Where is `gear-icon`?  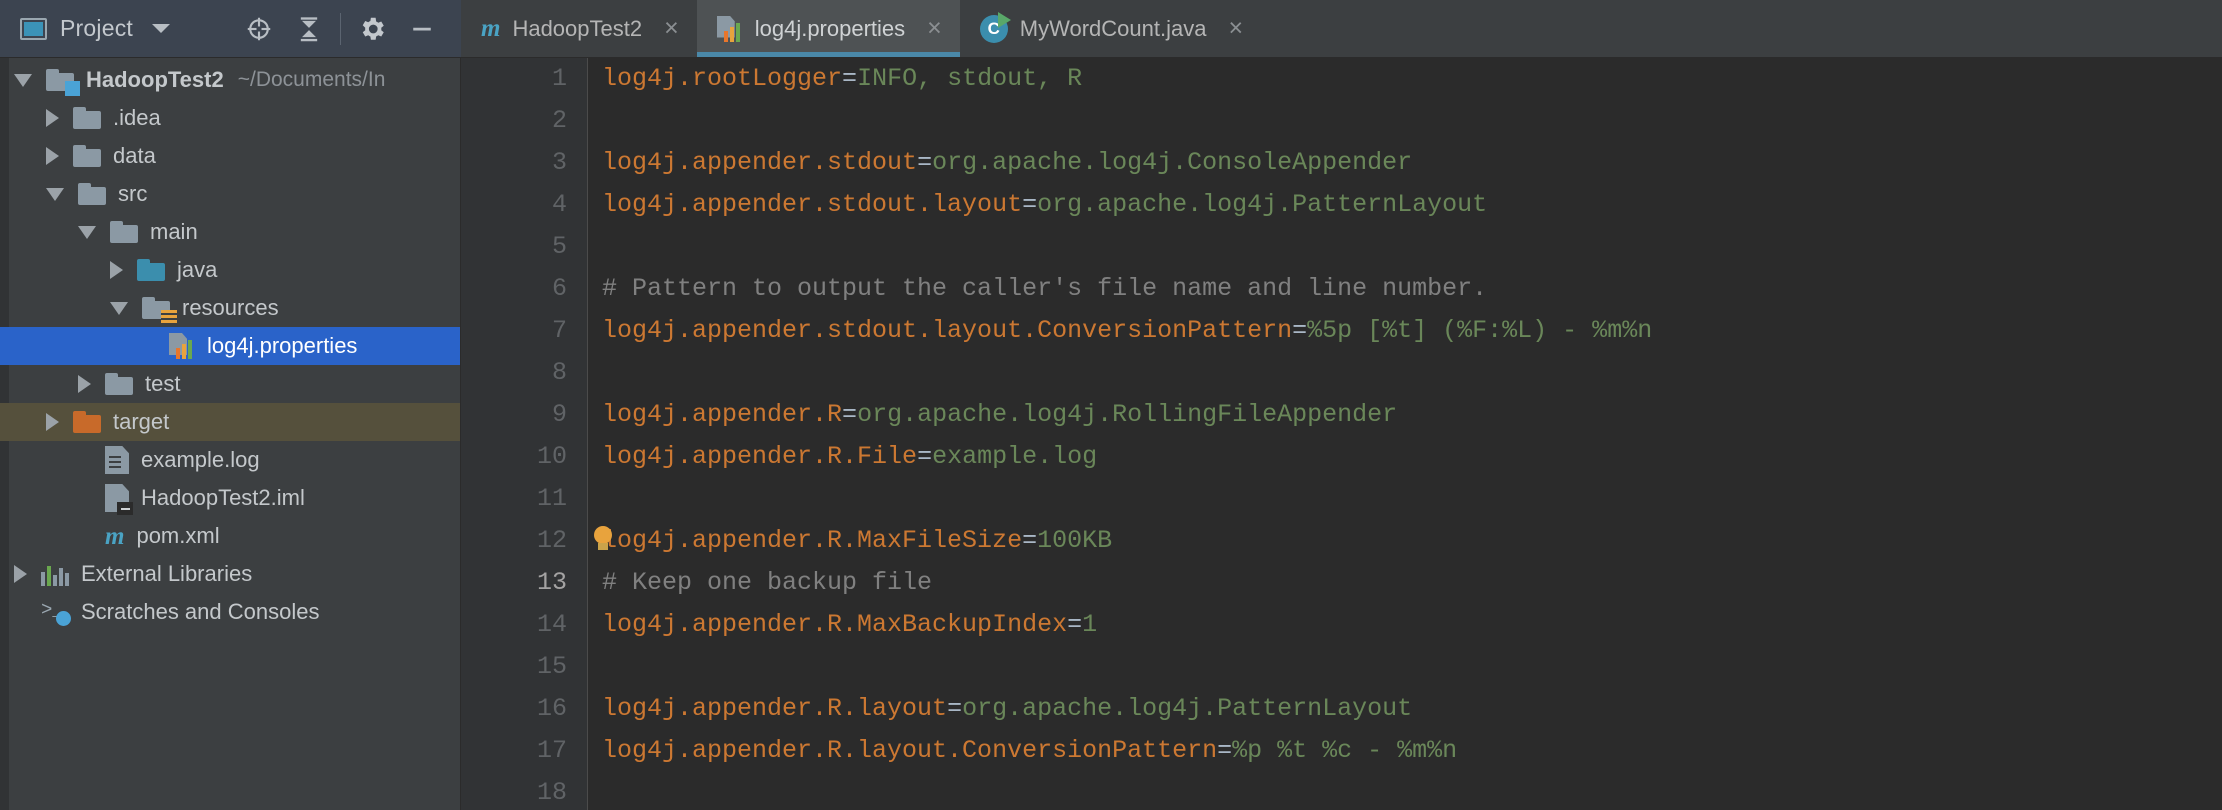 gear-icon is located at coordinates (372, 29).